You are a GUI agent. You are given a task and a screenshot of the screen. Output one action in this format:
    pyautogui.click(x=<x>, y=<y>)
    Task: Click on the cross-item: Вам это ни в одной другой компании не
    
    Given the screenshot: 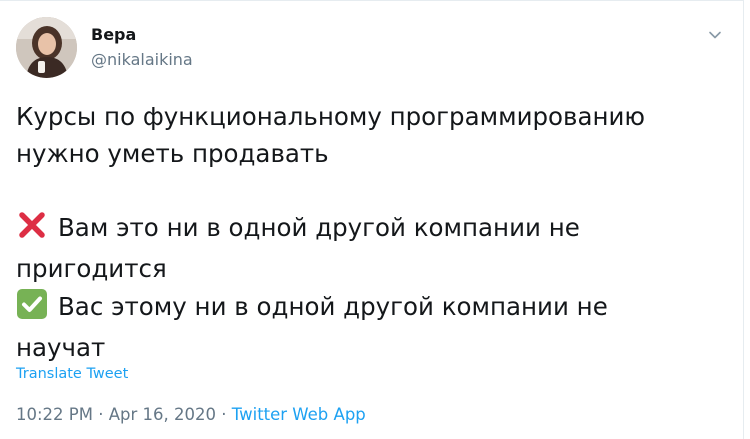 What is the action you would take?
    pyautogui.click(x=366, y=230)
    